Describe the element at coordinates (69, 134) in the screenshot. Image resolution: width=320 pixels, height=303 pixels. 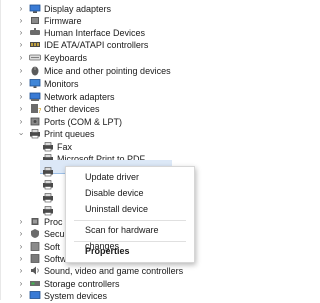
I see `category-label: Print queues` at that location.